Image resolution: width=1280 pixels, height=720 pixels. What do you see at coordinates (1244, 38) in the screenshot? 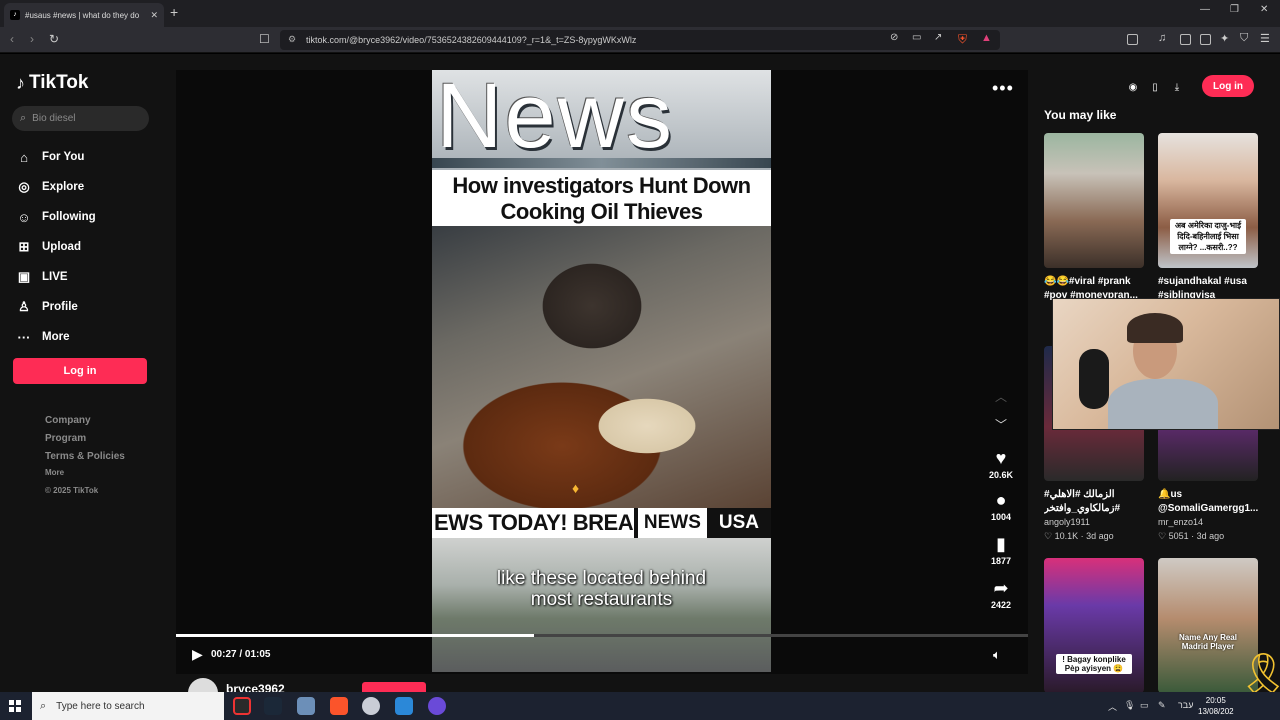
I see `vpn-icon: ⛉` at bounding box center [1244, 38].